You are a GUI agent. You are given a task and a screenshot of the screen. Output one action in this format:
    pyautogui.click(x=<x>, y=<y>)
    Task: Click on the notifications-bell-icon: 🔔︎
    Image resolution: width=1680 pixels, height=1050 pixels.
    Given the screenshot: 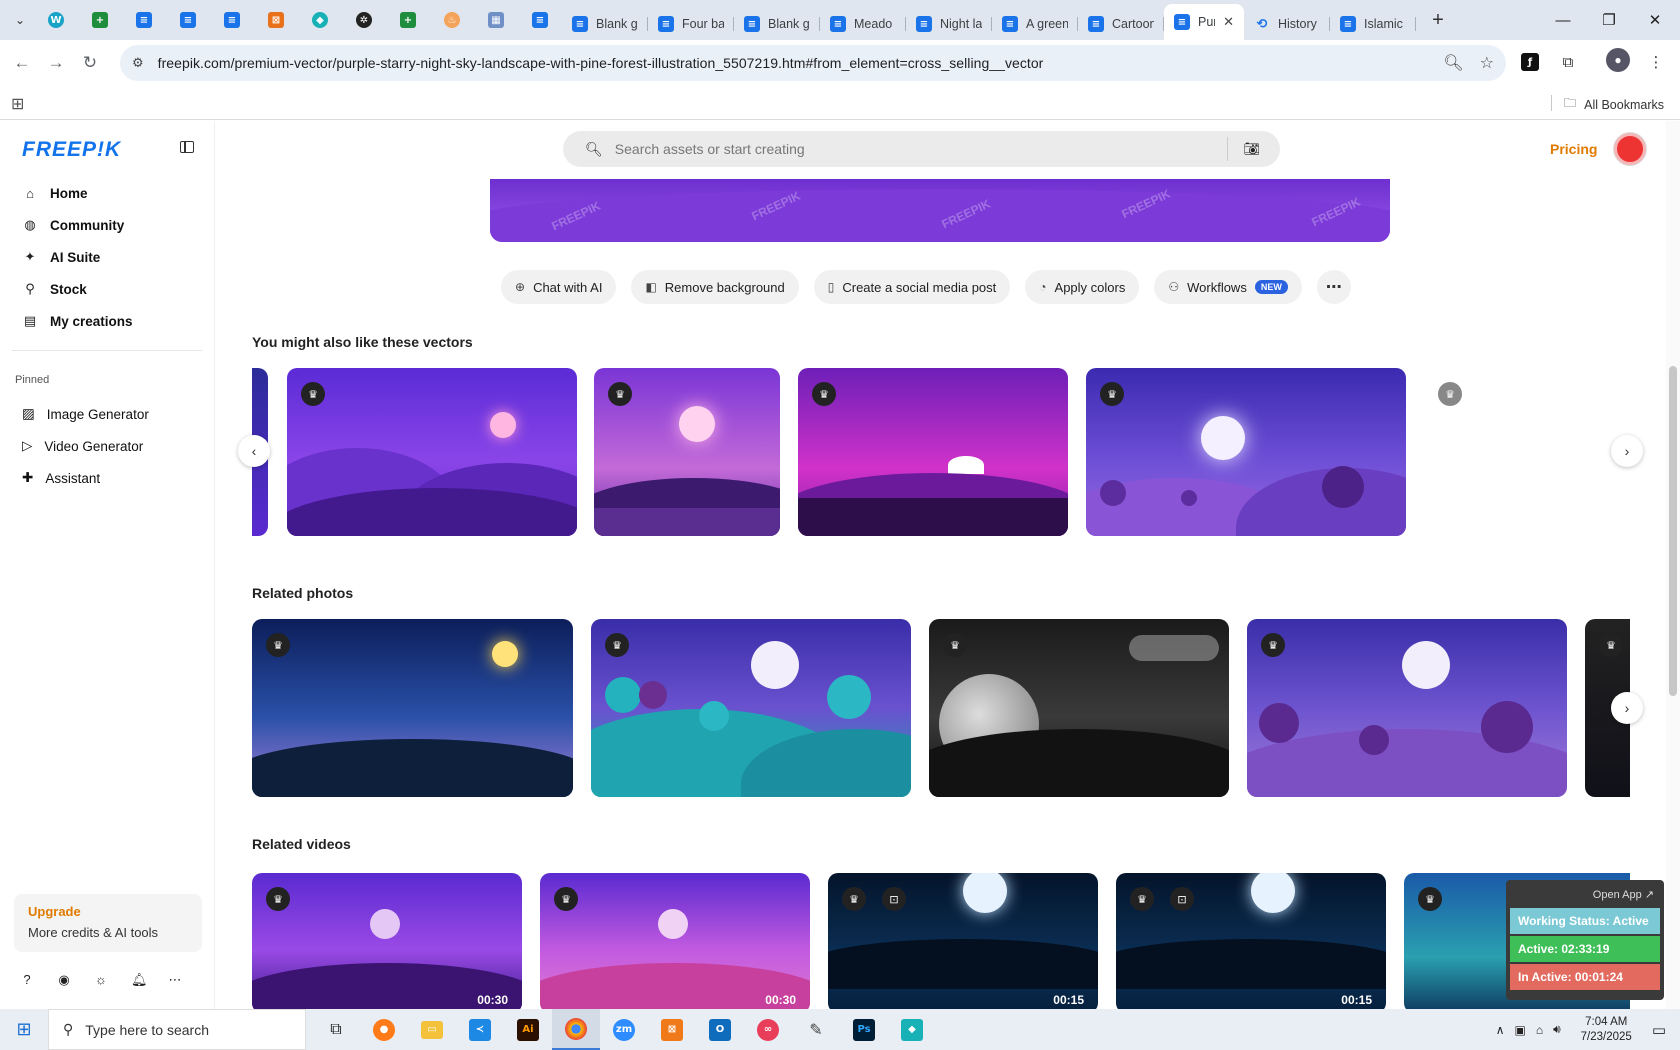 What is the action you would take?
    pyautogui.click(x=139, y=980)
    